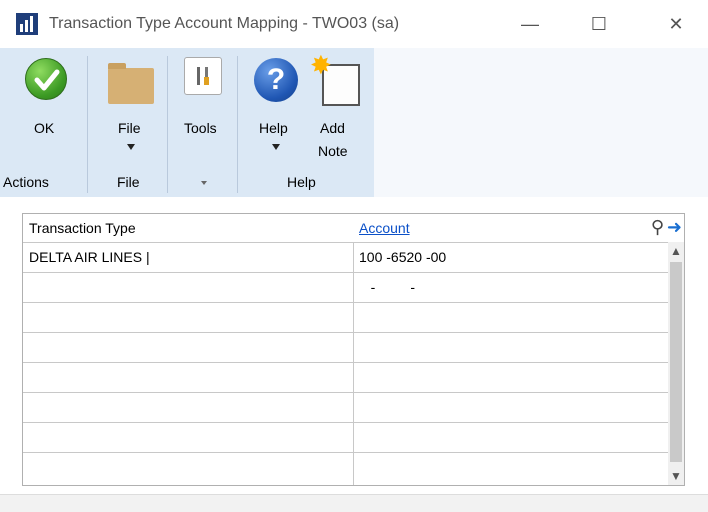  I want to click on scroll-up-icon: ▲, so click(676, 251).